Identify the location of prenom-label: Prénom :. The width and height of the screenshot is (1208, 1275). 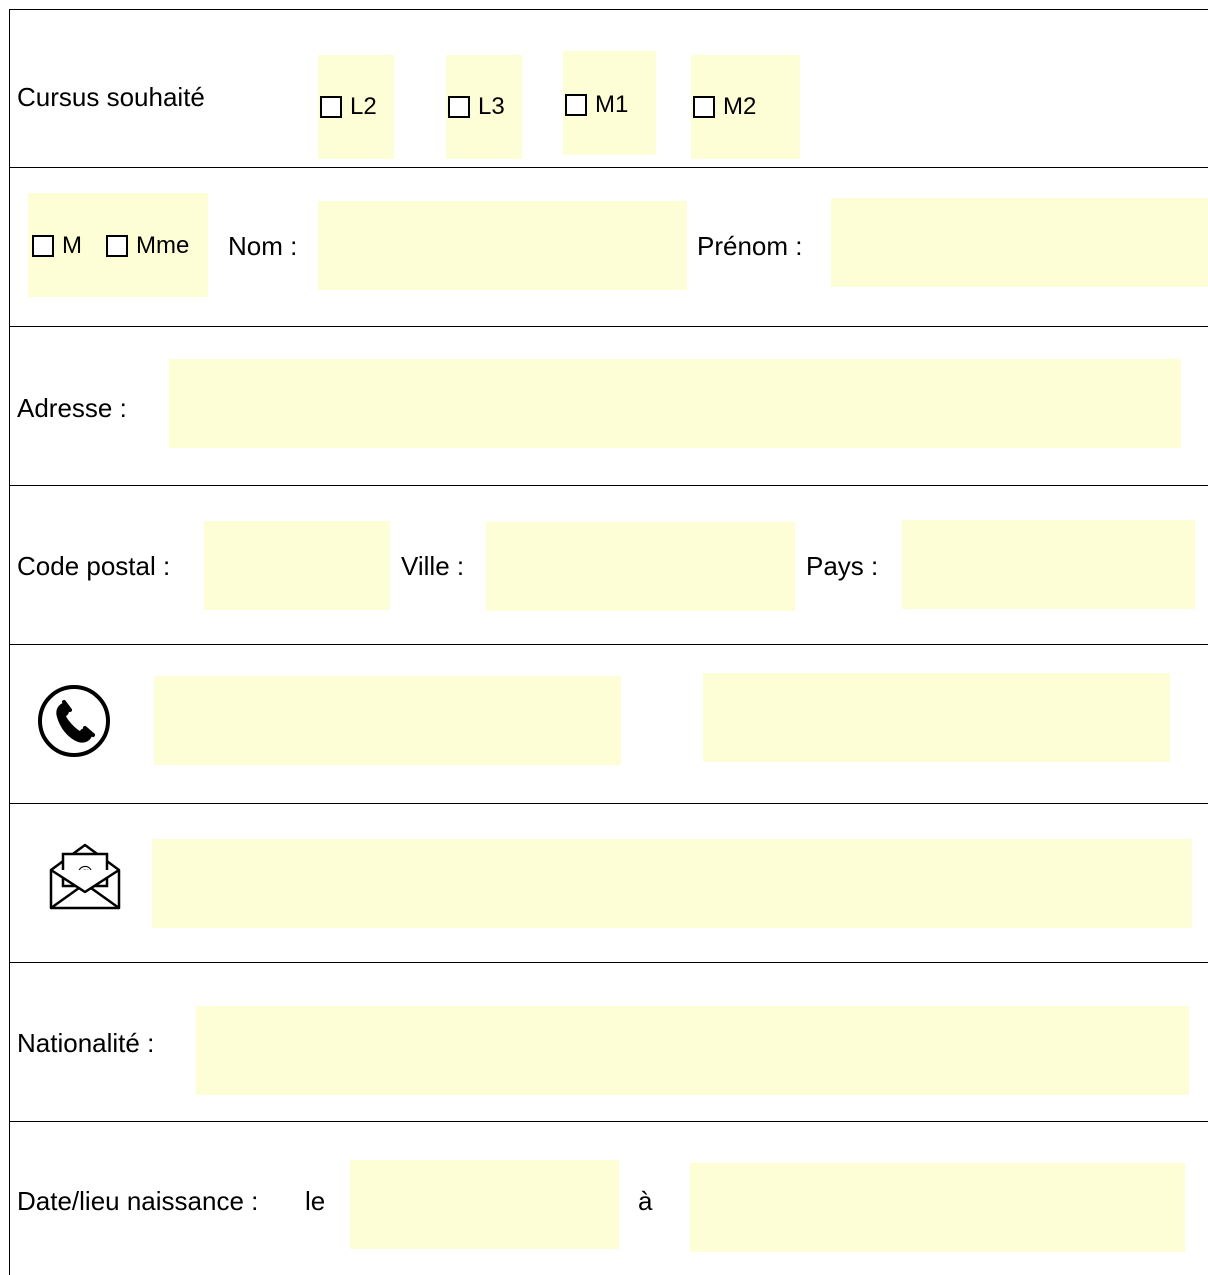
(750, 246).